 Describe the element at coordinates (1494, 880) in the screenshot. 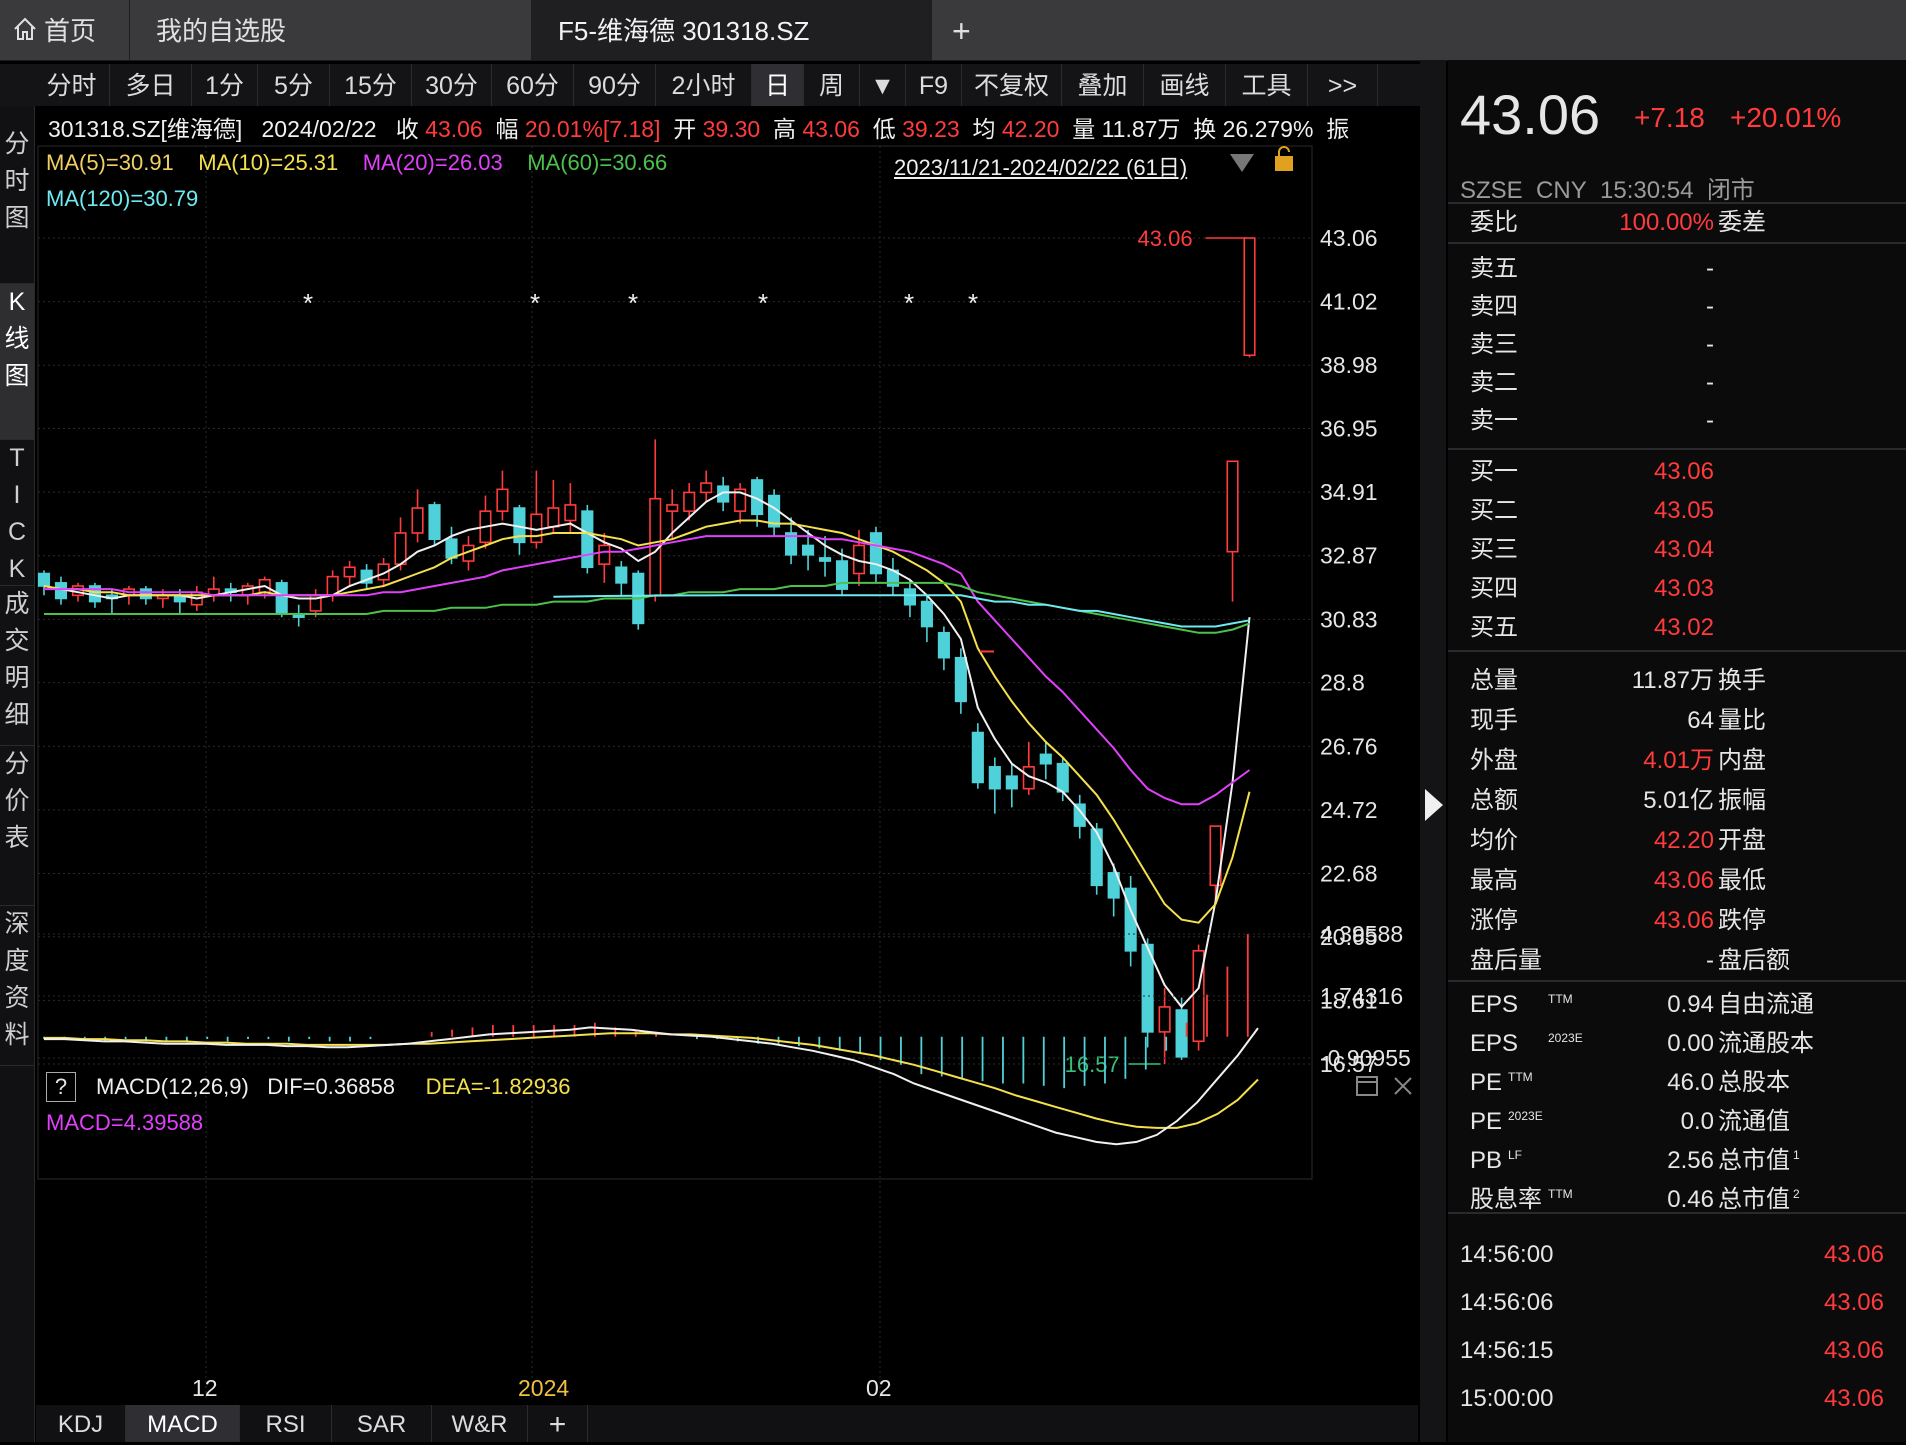

I see `stat-label: 最高` at that location.